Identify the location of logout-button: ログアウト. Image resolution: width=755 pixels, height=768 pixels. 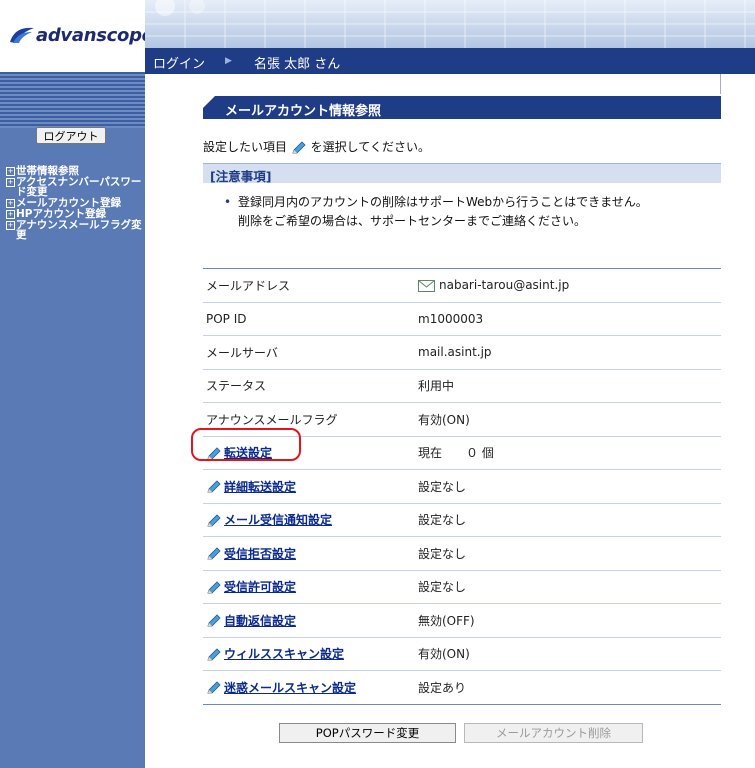
(71, 135).